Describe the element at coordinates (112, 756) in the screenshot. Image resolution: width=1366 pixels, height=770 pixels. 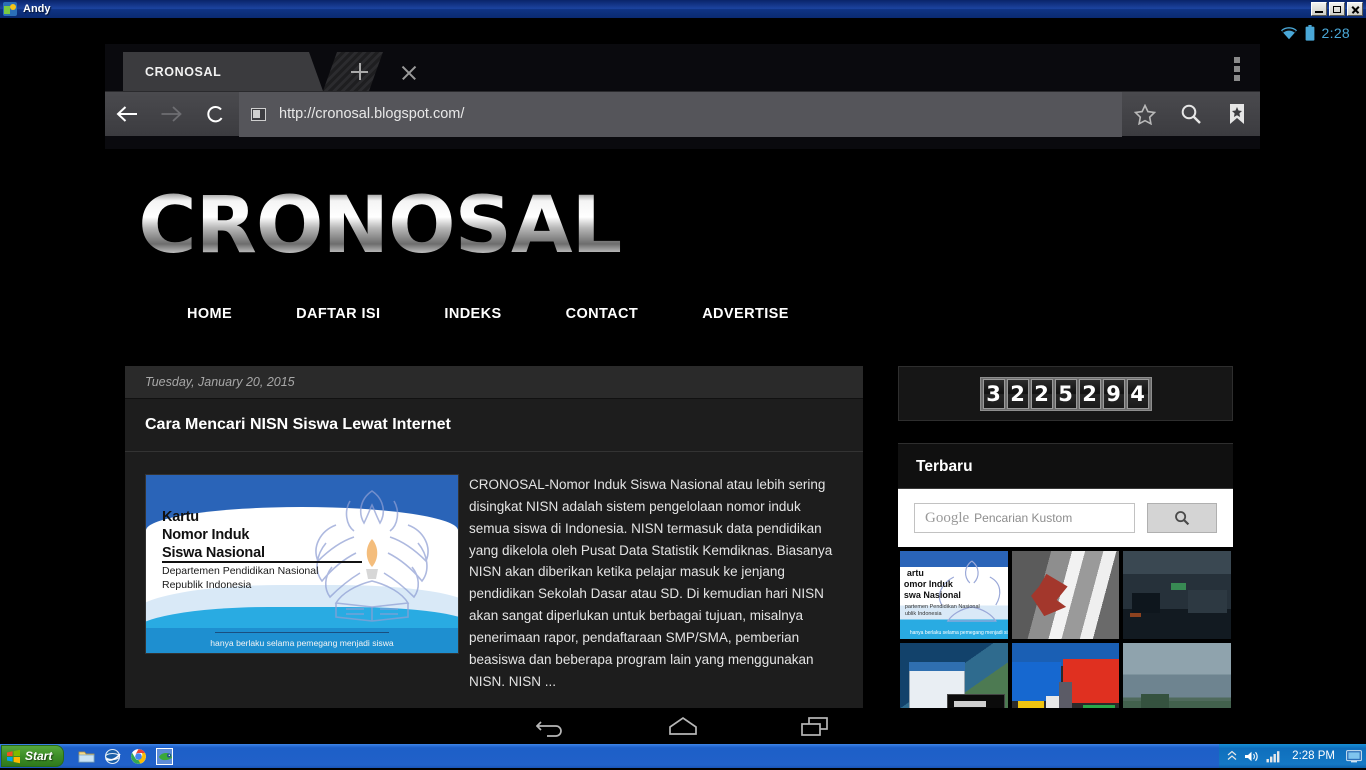
I see `taskbar-ie-icon` at that location.